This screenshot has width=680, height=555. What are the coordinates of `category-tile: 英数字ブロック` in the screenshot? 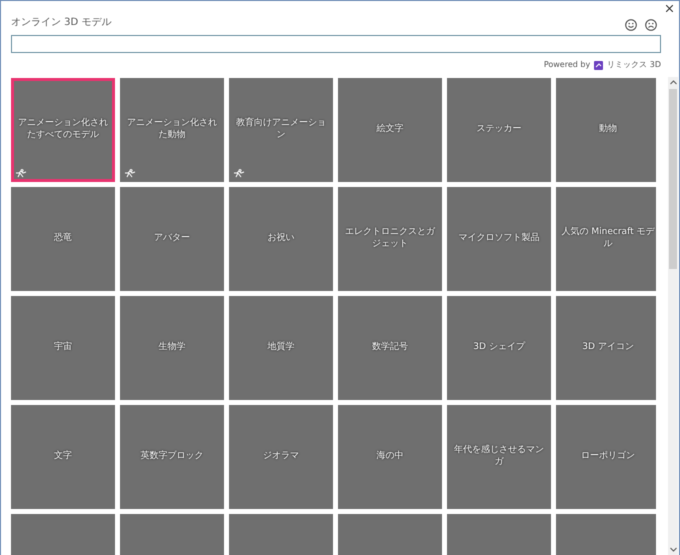 It's located at (172, 457).